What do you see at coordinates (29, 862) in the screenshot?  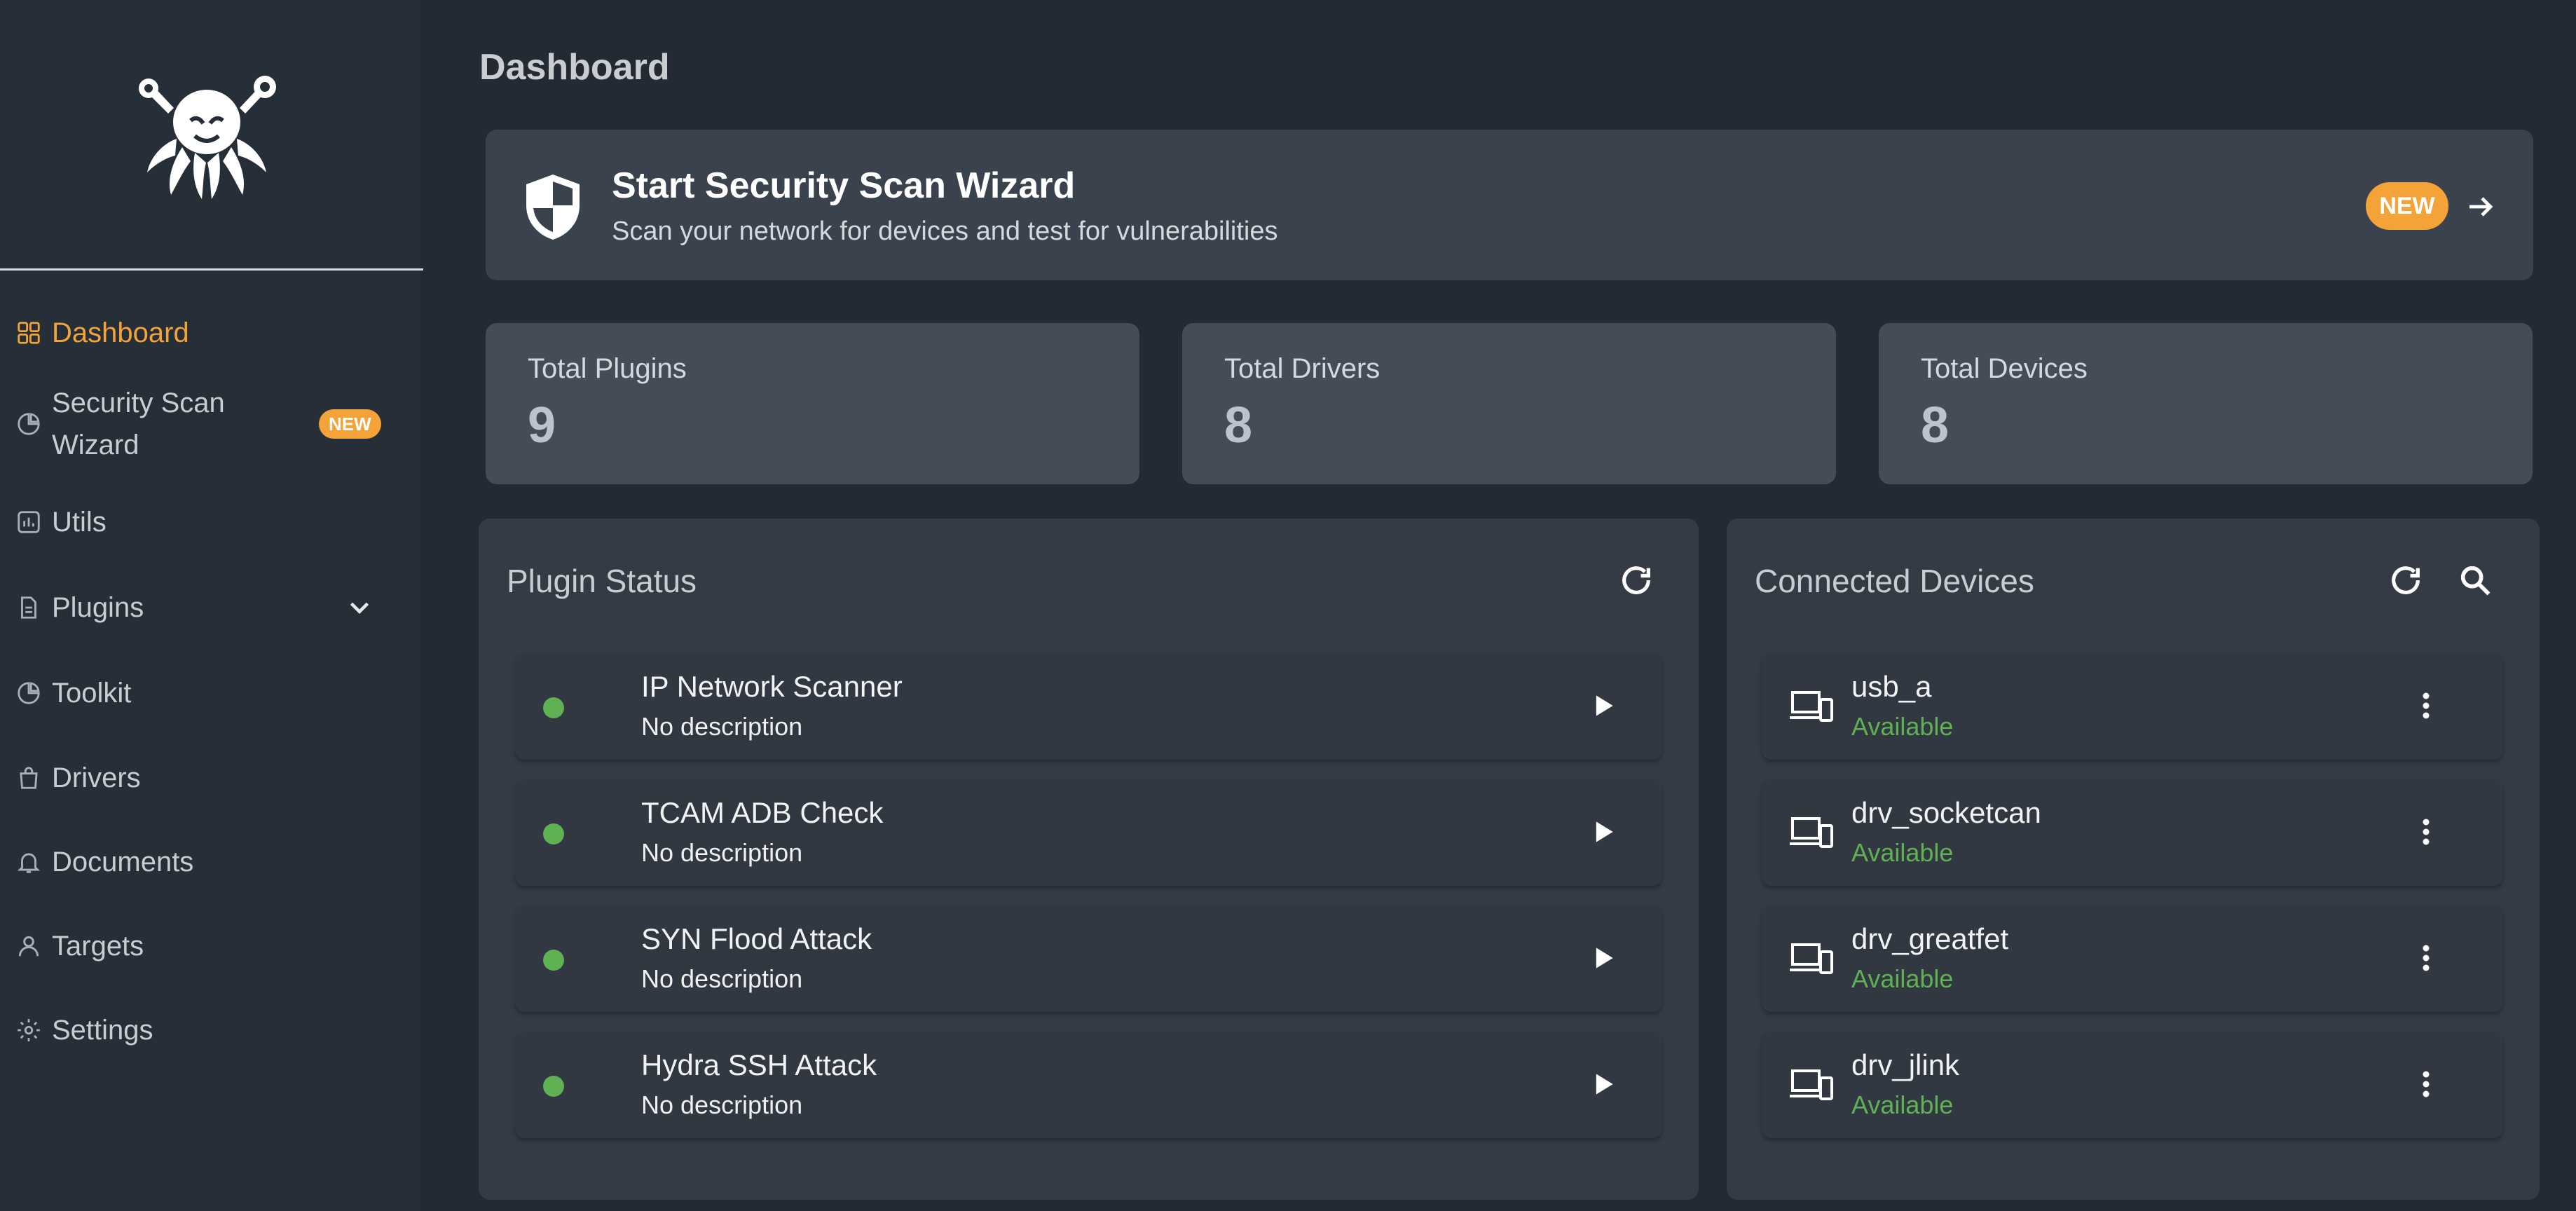 I see `bell-icon` at bounding box center [29, 862].